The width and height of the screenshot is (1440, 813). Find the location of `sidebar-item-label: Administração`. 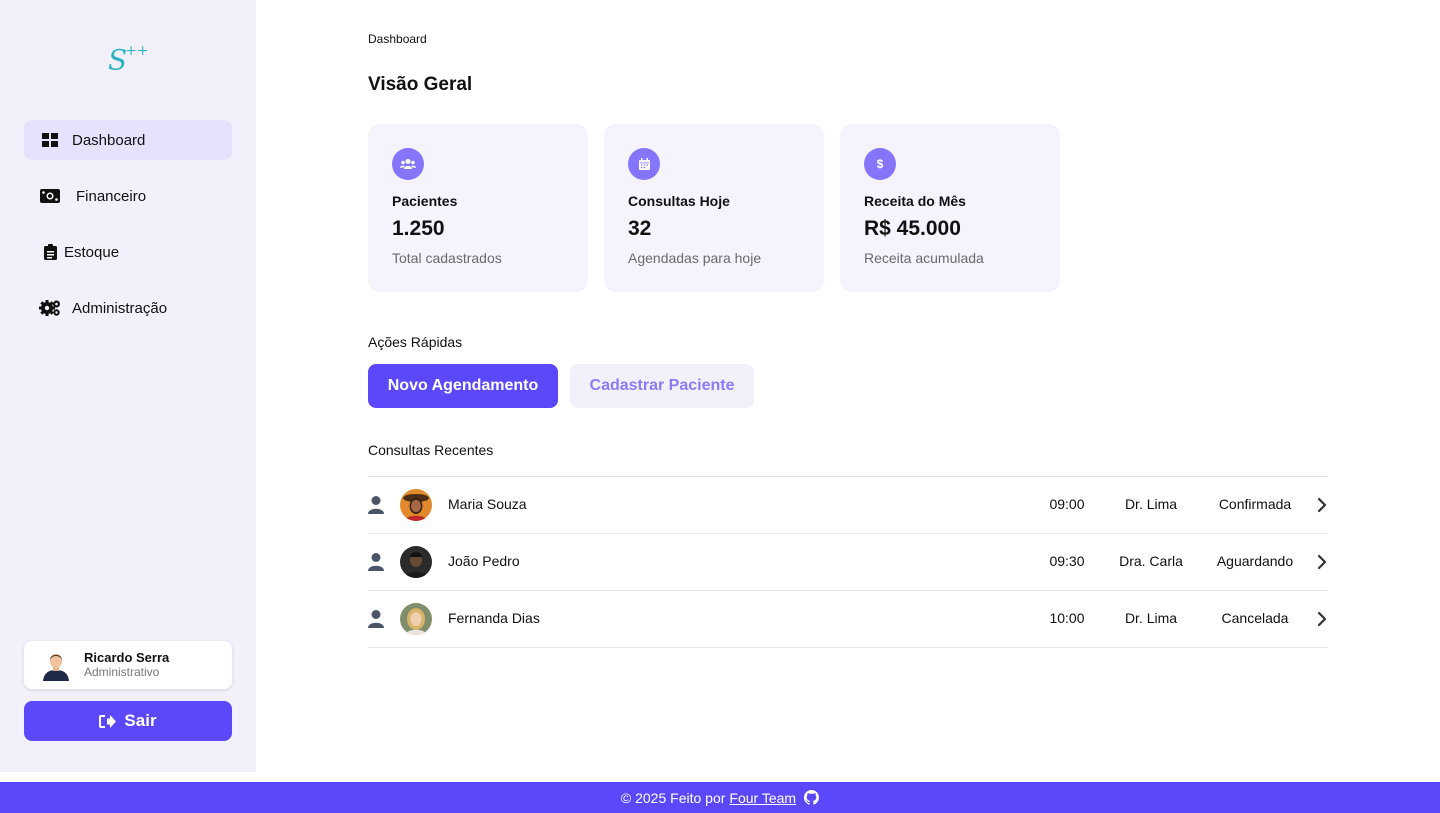

sidebar-item-label: Administração is located at coordinates (120, 308).